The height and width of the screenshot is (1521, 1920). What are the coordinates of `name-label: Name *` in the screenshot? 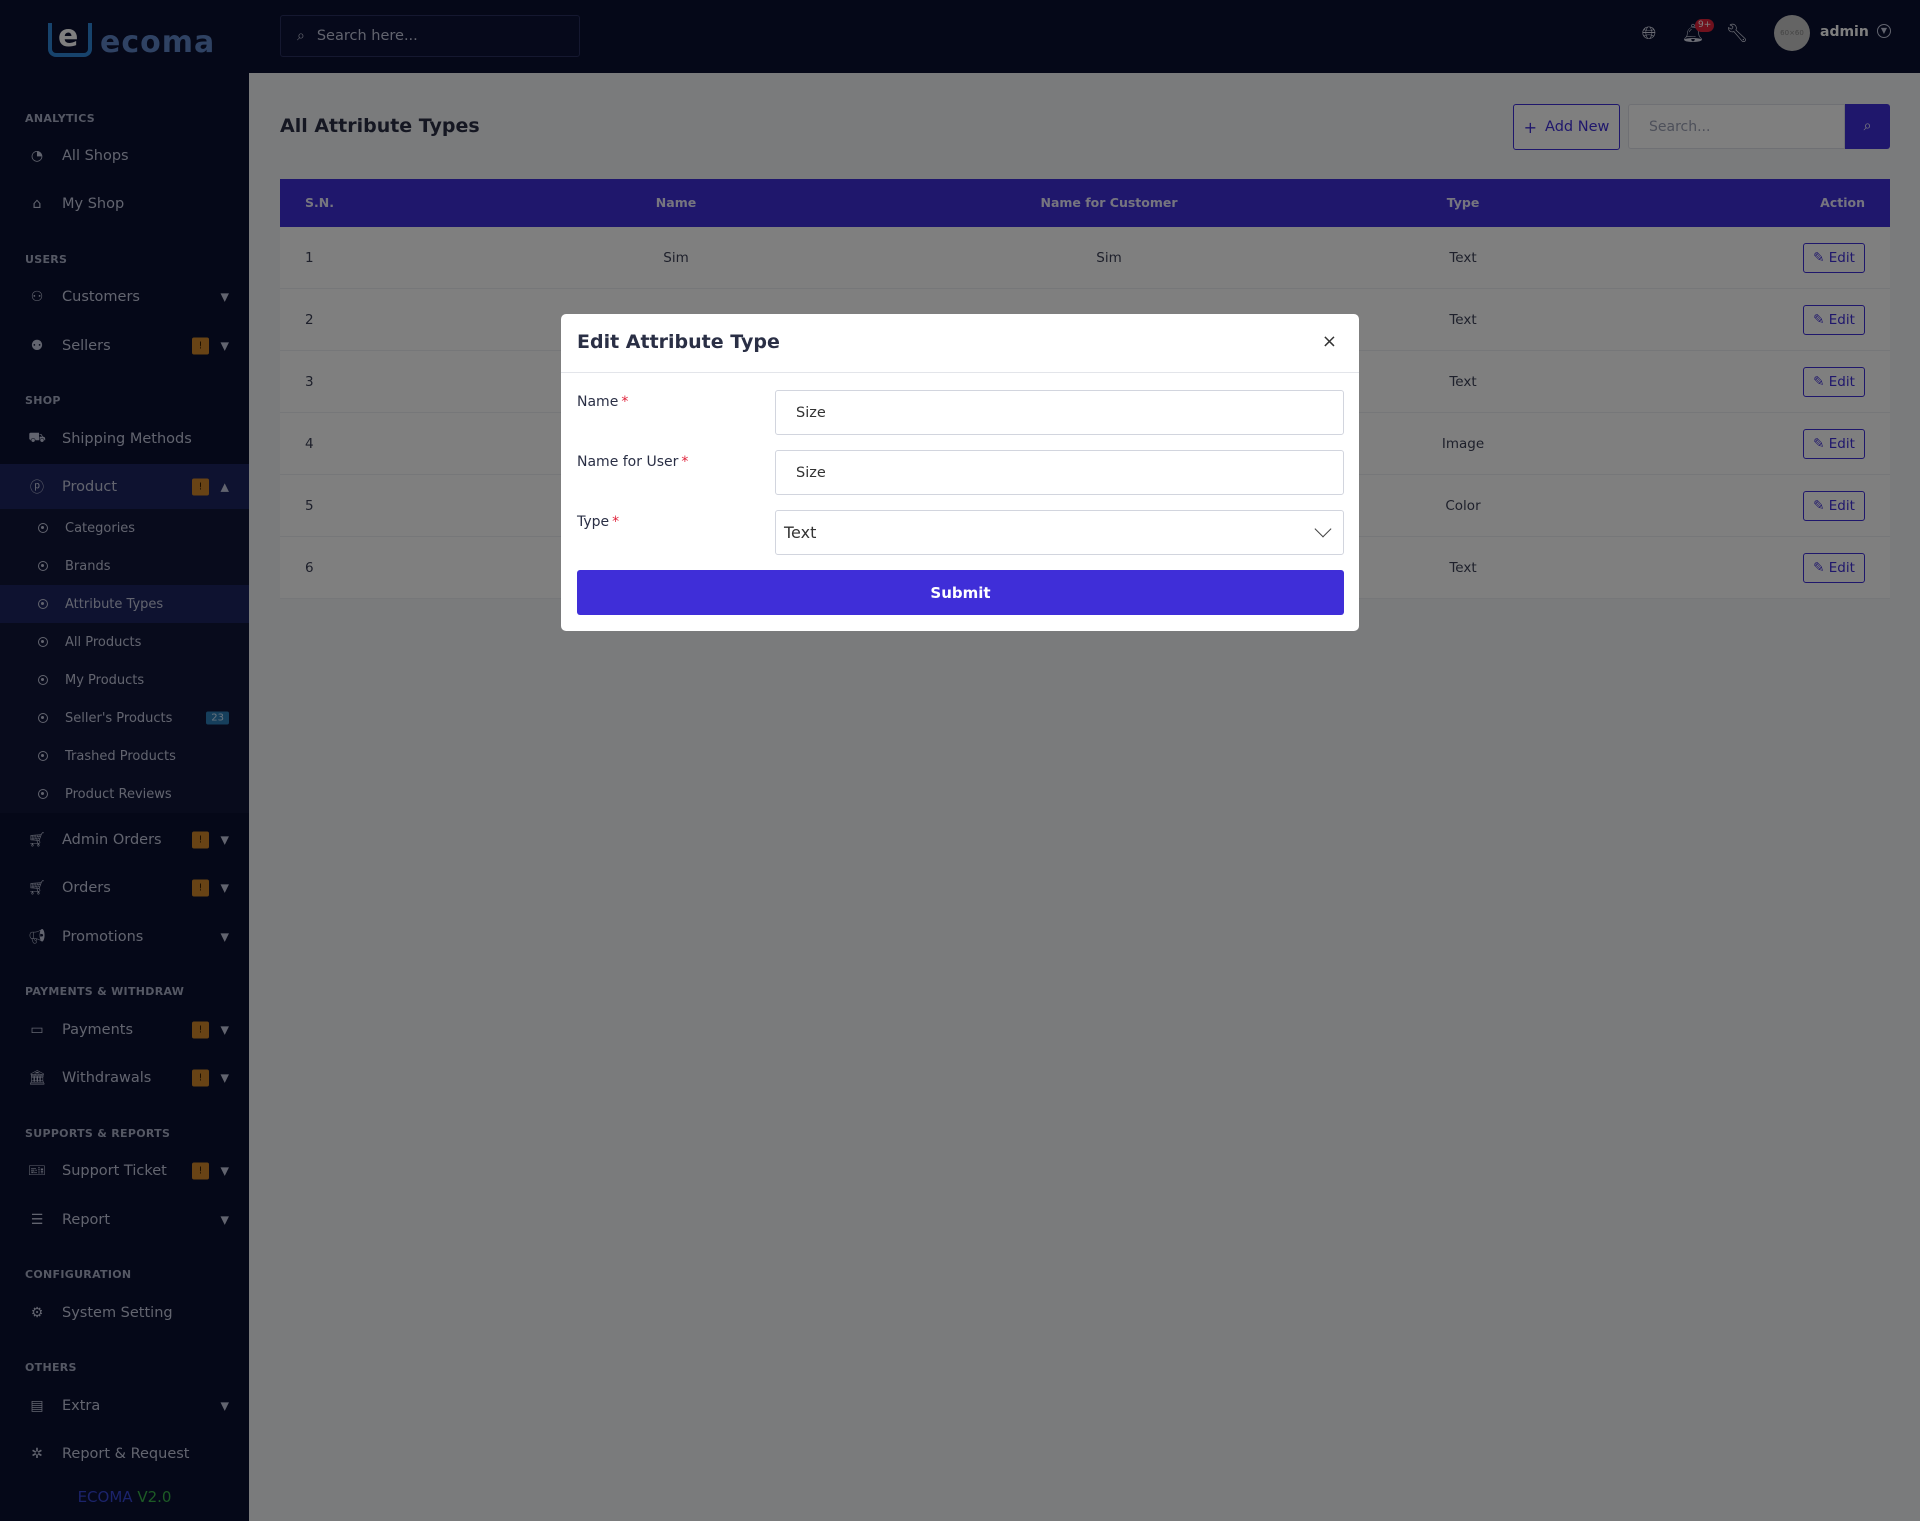 It's located at (603, 402).